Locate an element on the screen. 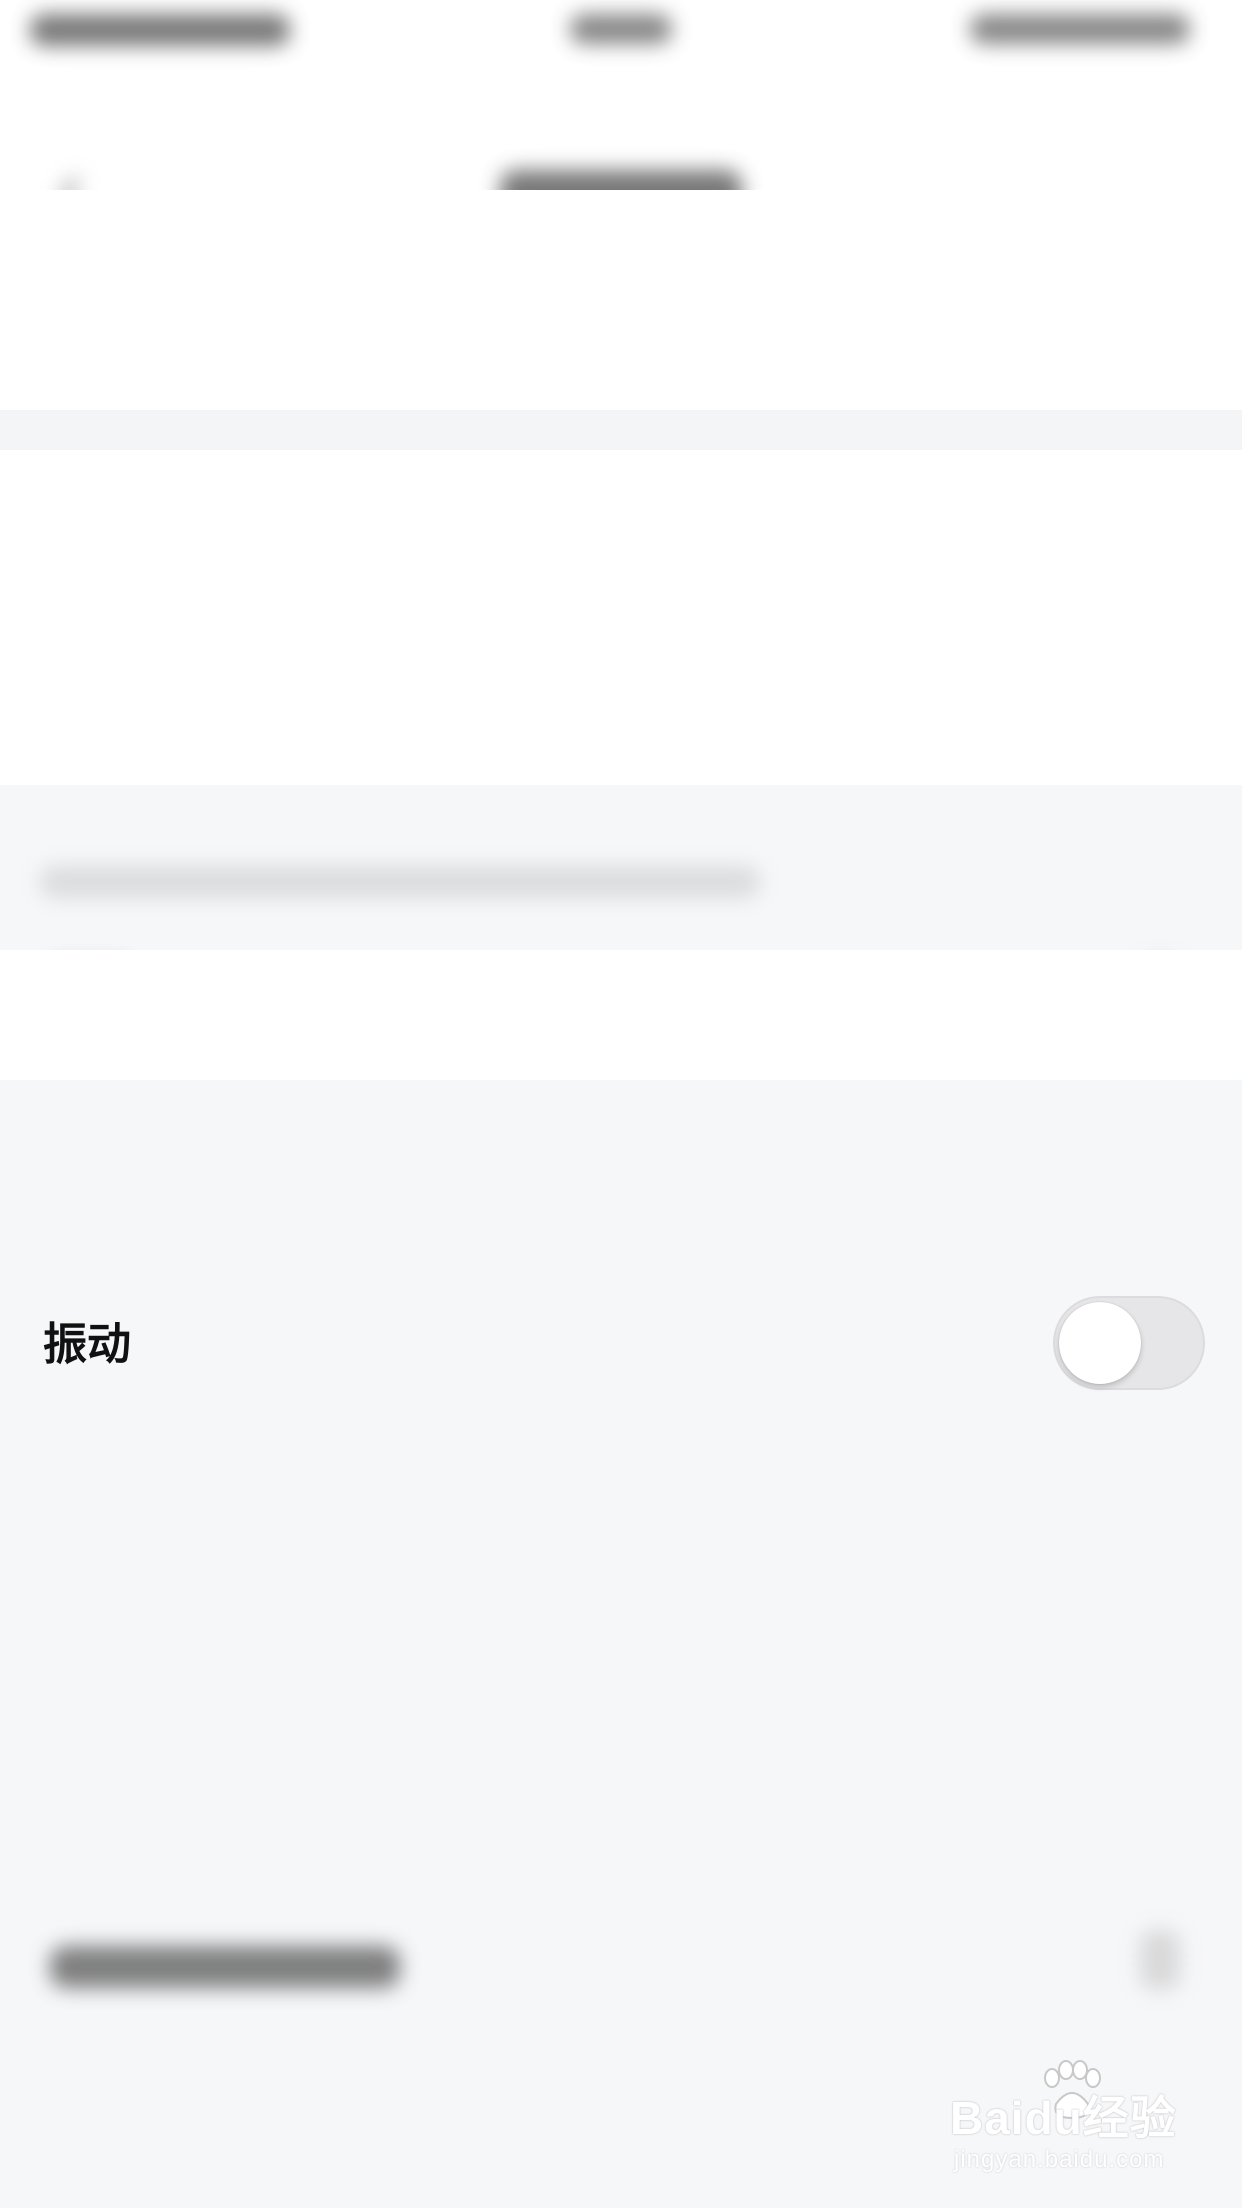 This screenshot has width=1242, height=2208. baidu-jingyan-watermark: Baidu经验 jingyan.baidu.com is located at coordinates (1070, 2120).